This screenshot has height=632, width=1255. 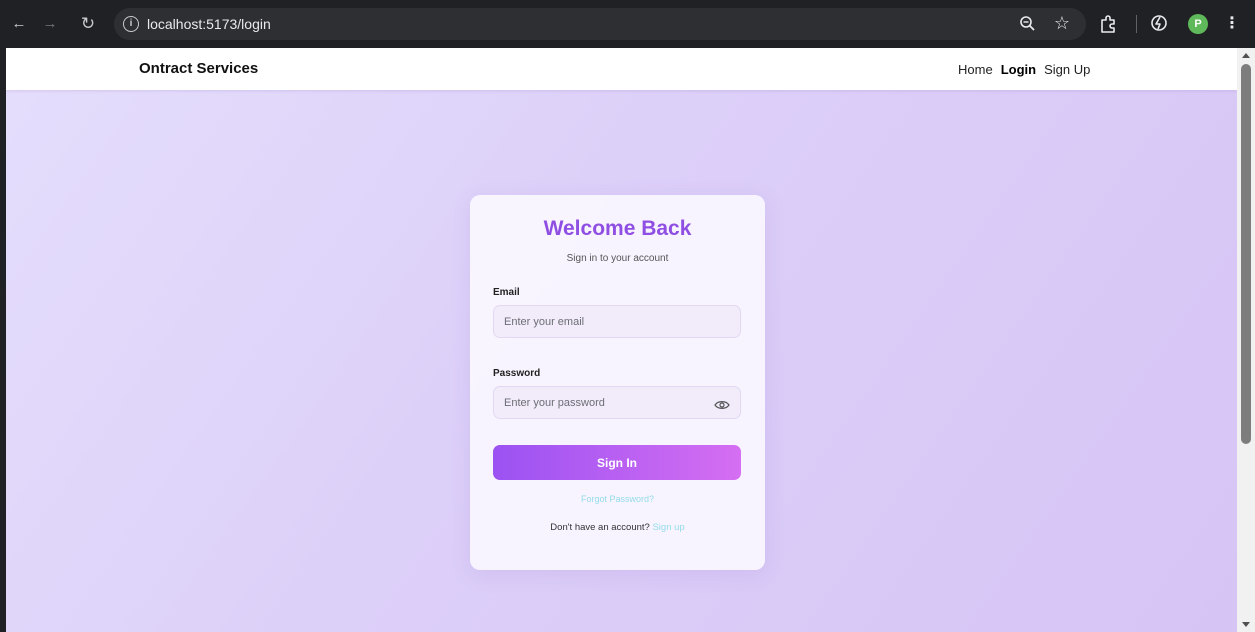 What do you see at coordinates (975, 69) in the screenshot?
I see `nav-link-home: Home` at bounding box center [975, 69].